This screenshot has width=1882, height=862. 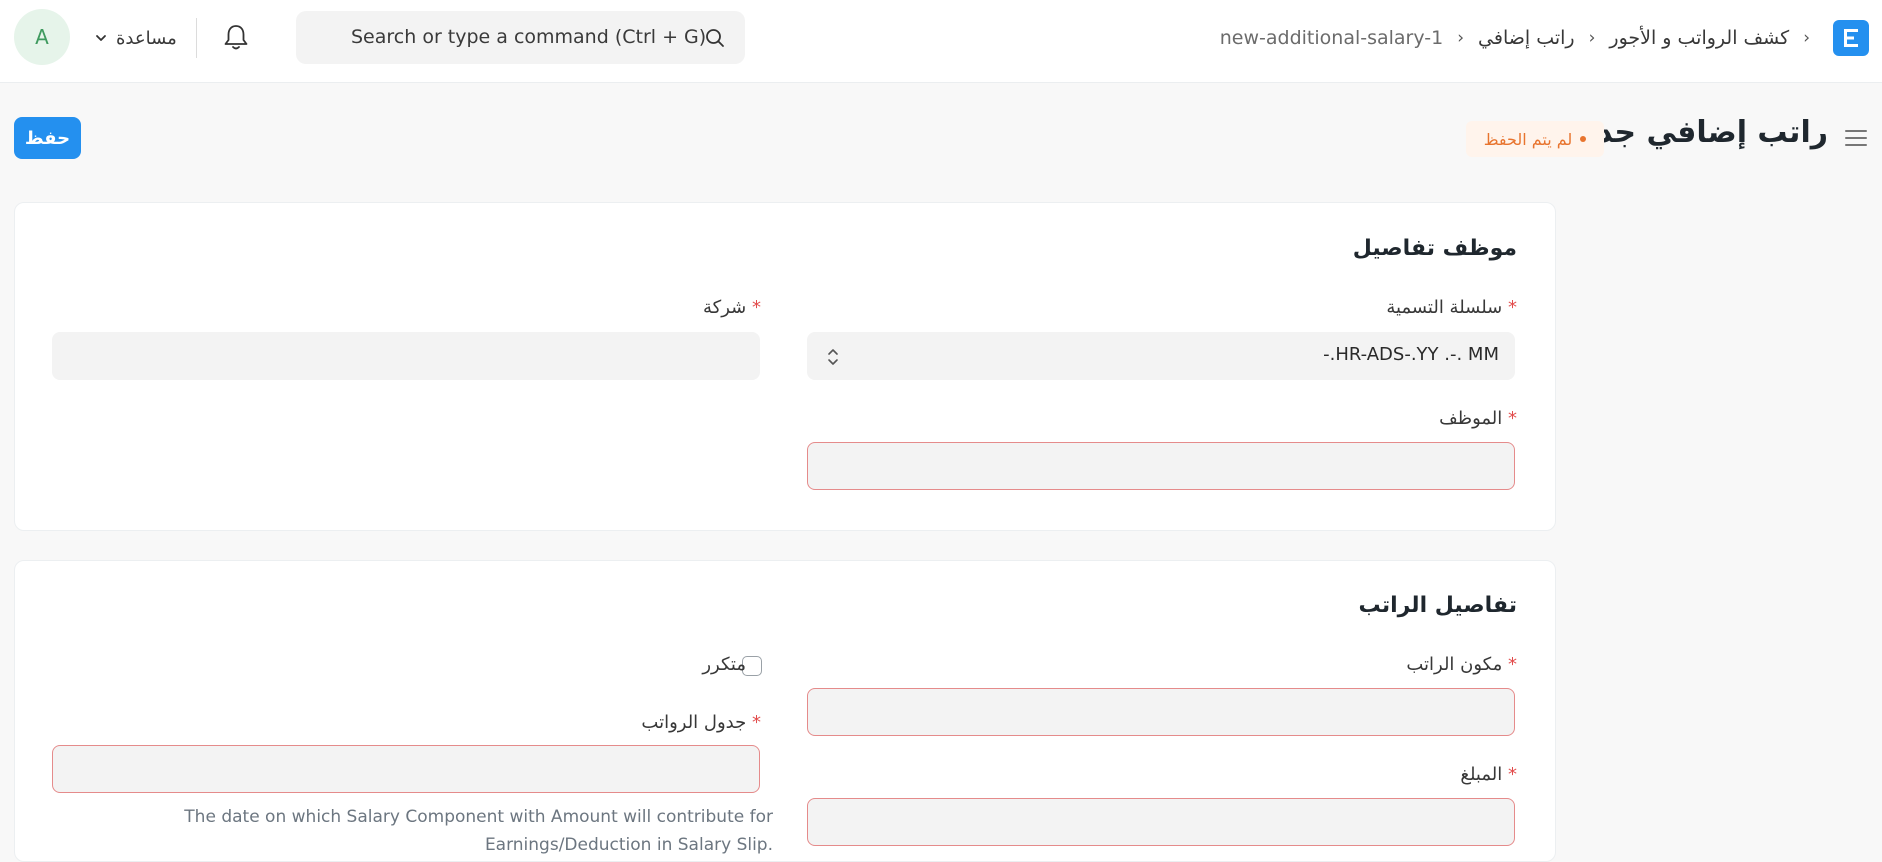 What do you see at coordinates (715, 38) in the screenshot?
I see `search-icon` at bounding box center [715, 38].